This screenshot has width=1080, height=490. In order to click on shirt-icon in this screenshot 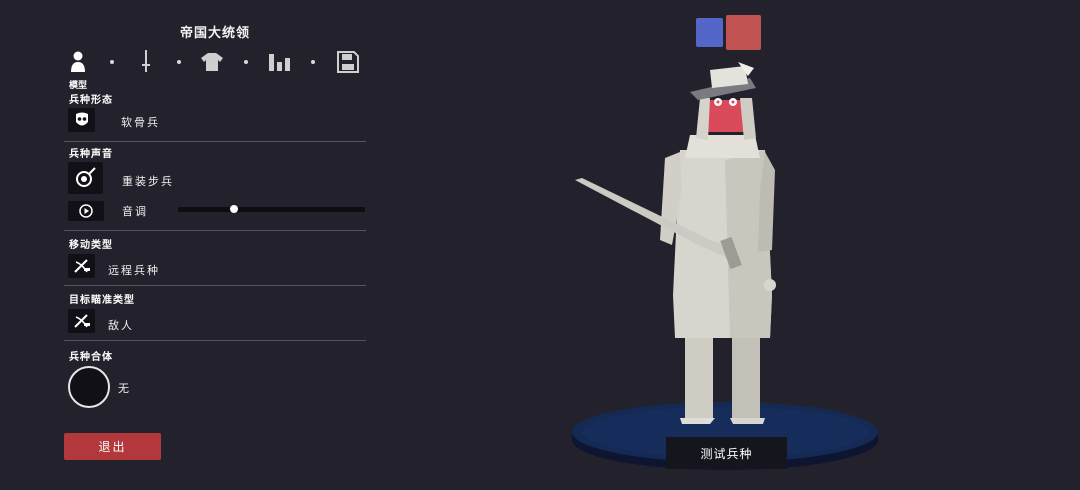, I will do `click(212, 62)`.